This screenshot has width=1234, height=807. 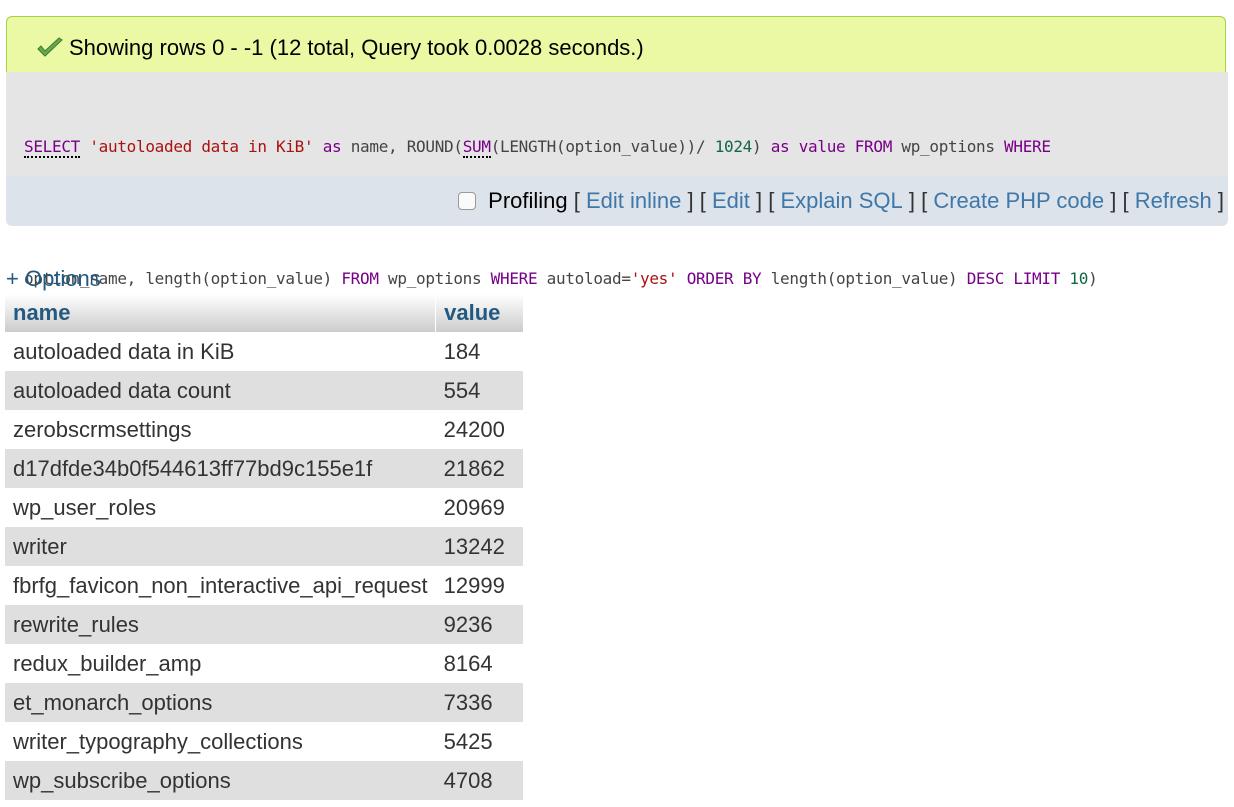 What do you see at coordinates (479, 507) in the screenshot?
I see `cell-value: 20969` at bounding box center [479, 507].